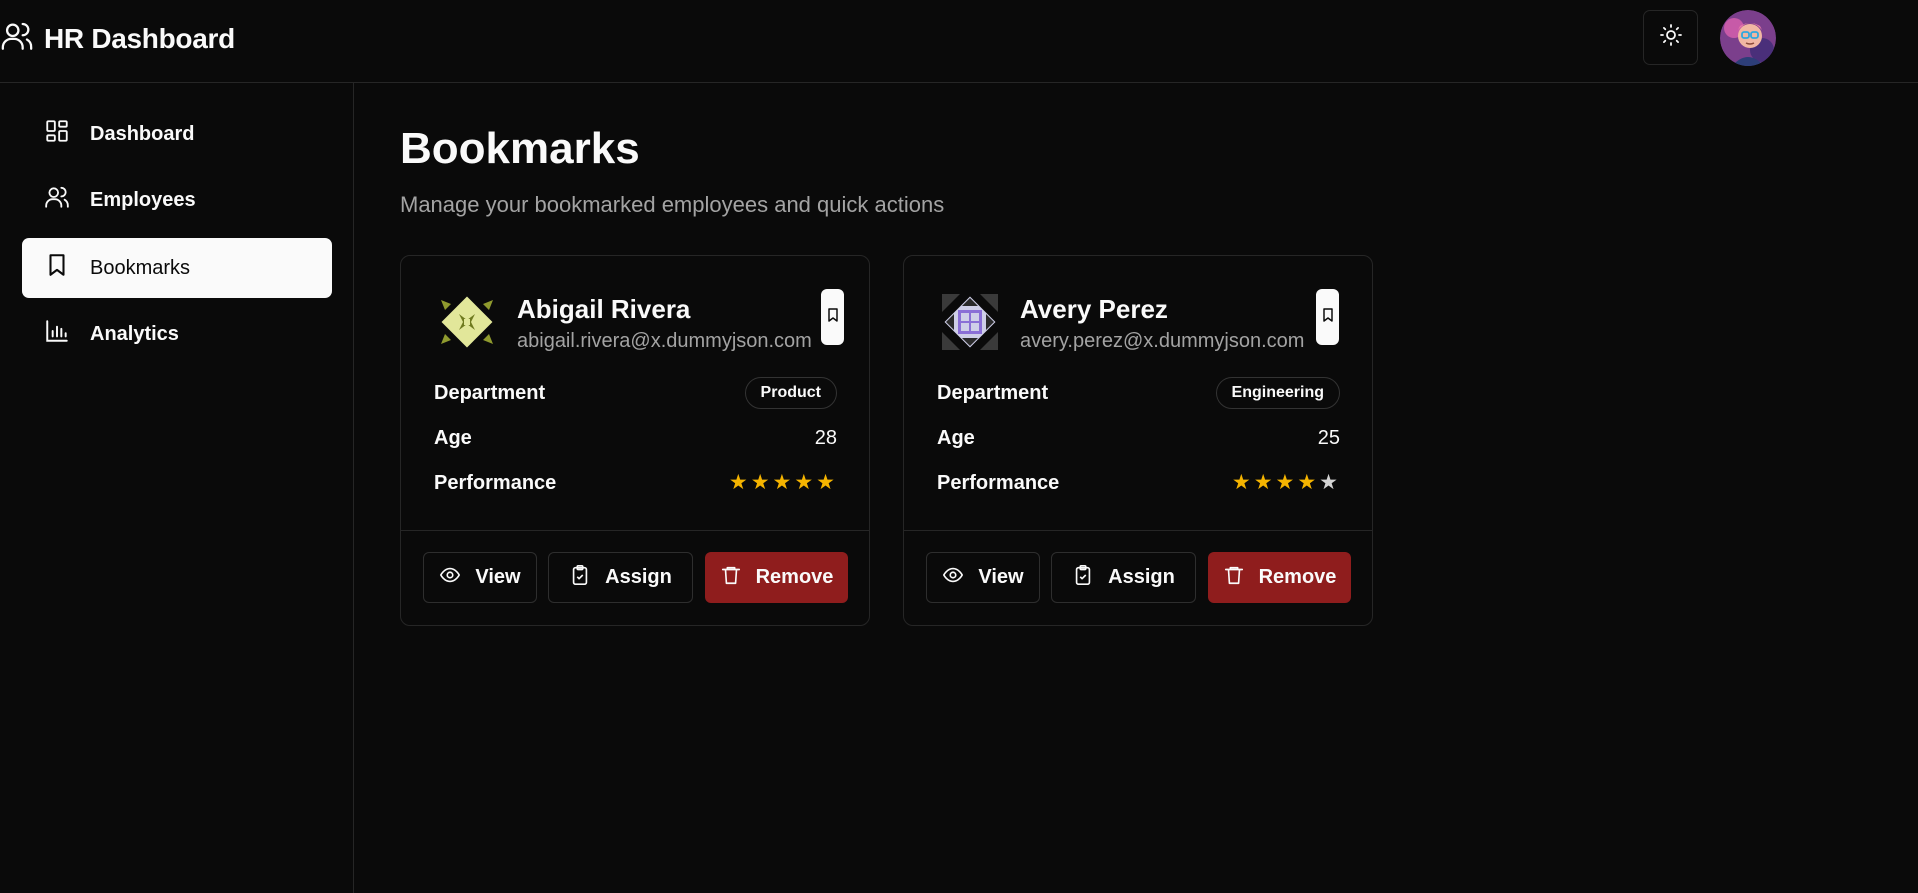 The image size is (1918, 893). I want to click on sidebar-item-label: Analytics, so click(134, 333).